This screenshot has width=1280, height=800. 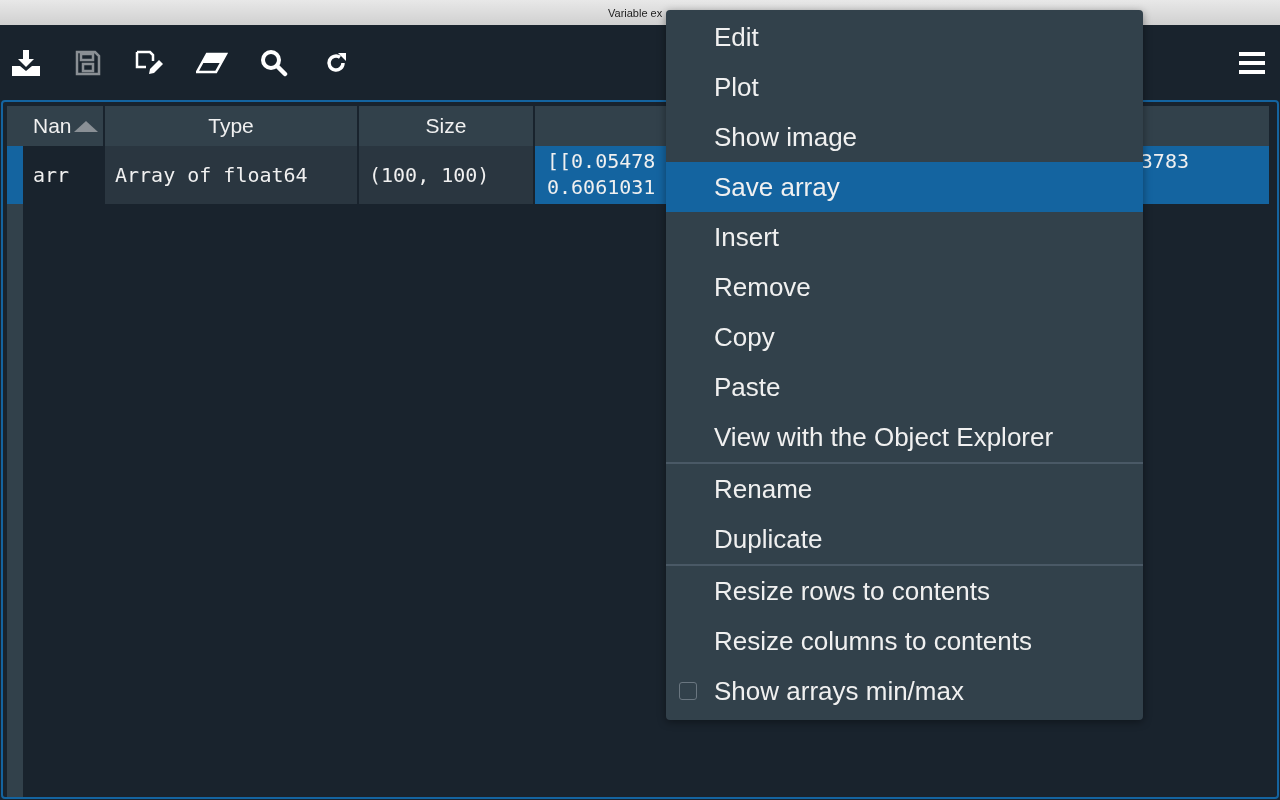 What do you see at coordinates (904, 591) in the screenshot?
I see `menu-item: Resize rows to contents` at bounding box center [904, 591].